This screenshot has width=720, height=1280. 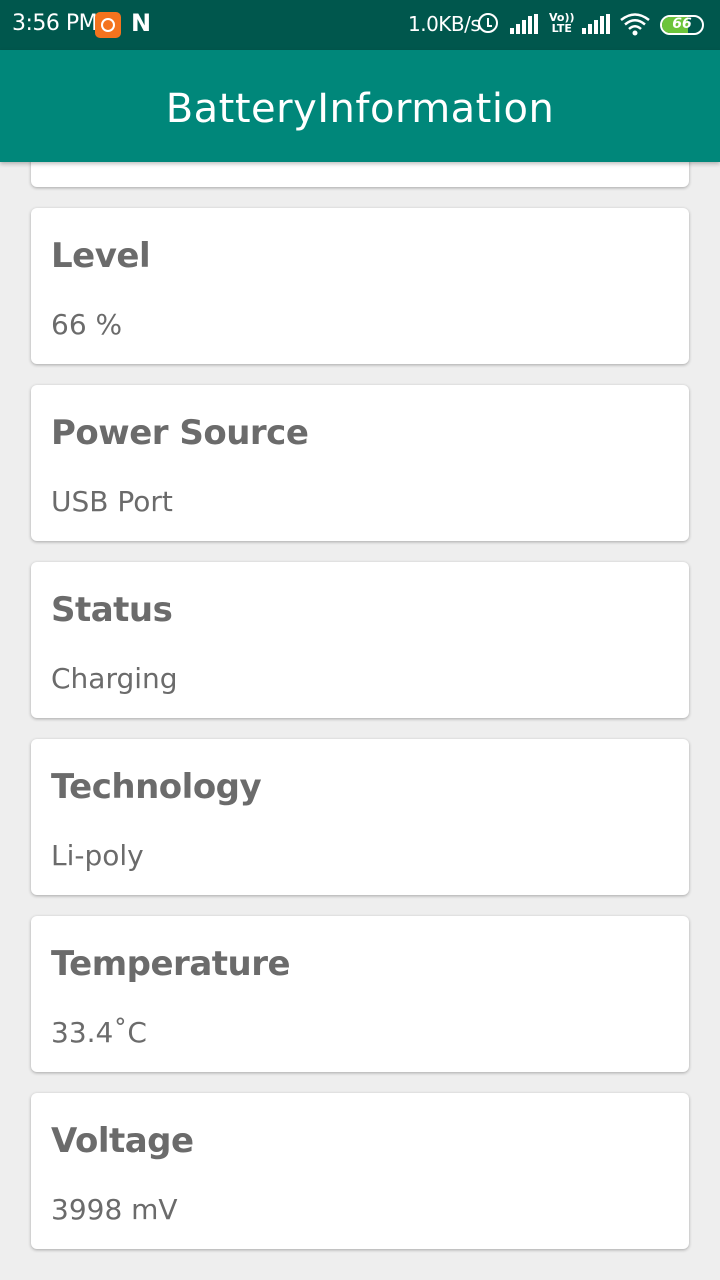 I want to click on card-title: Voltage, so click(x=122, y=1141).